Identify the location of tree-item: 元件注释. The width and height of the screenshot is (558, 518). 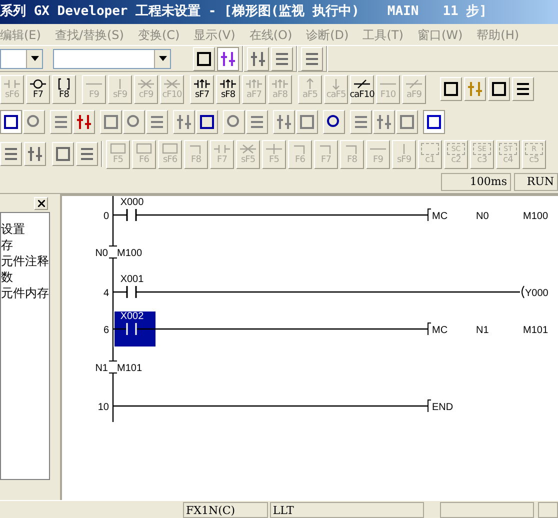
(25, 261).